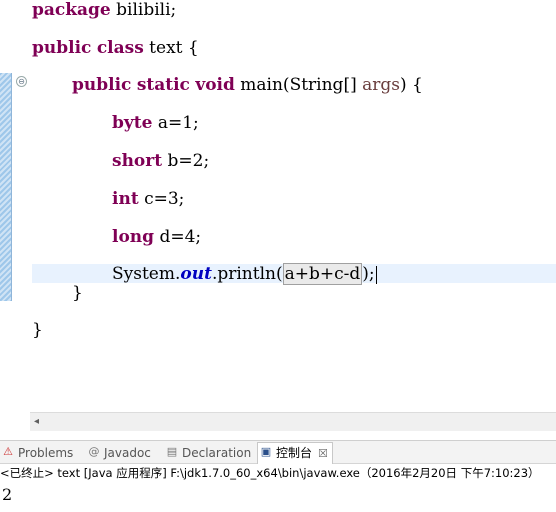 This screenshot has width=556, height=512. What do you see at coordinates (171, 48) in the screenshot?
I see `code-text: text {` at bounding box center [171, 48].